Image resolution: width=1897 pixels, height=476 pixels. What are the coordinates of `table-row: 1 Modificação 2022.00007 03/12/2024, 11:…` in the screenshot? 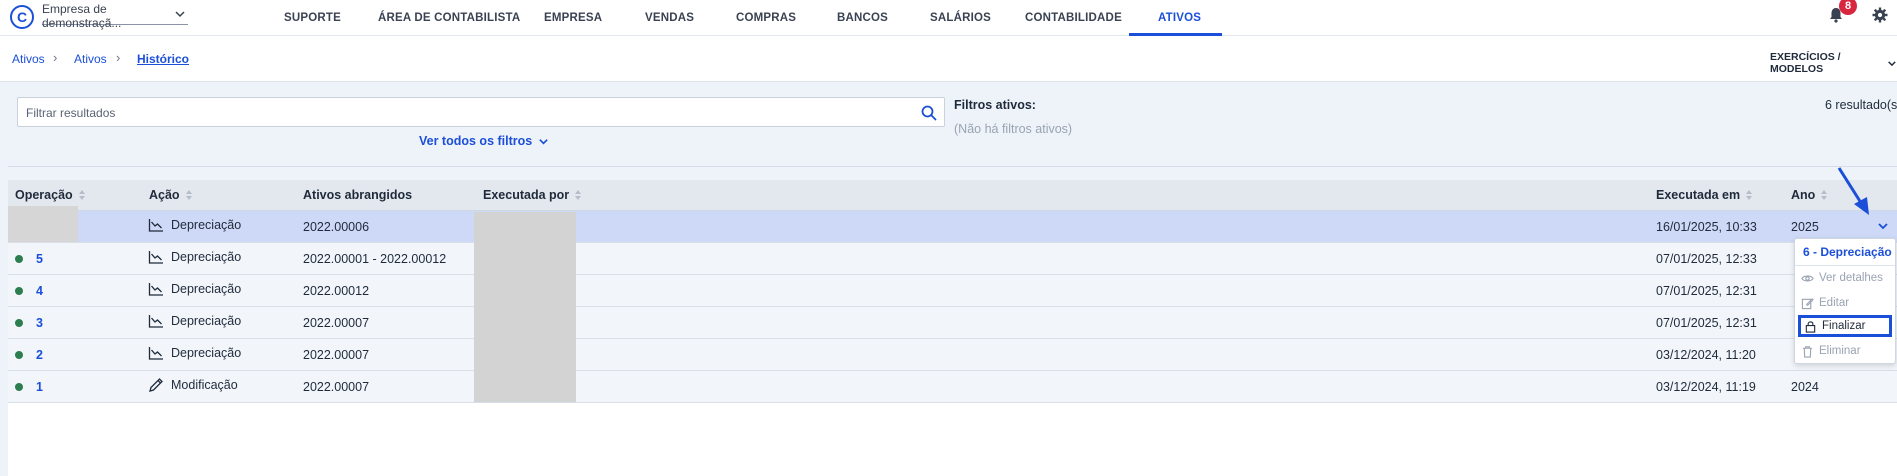 It's located at (952, 387).